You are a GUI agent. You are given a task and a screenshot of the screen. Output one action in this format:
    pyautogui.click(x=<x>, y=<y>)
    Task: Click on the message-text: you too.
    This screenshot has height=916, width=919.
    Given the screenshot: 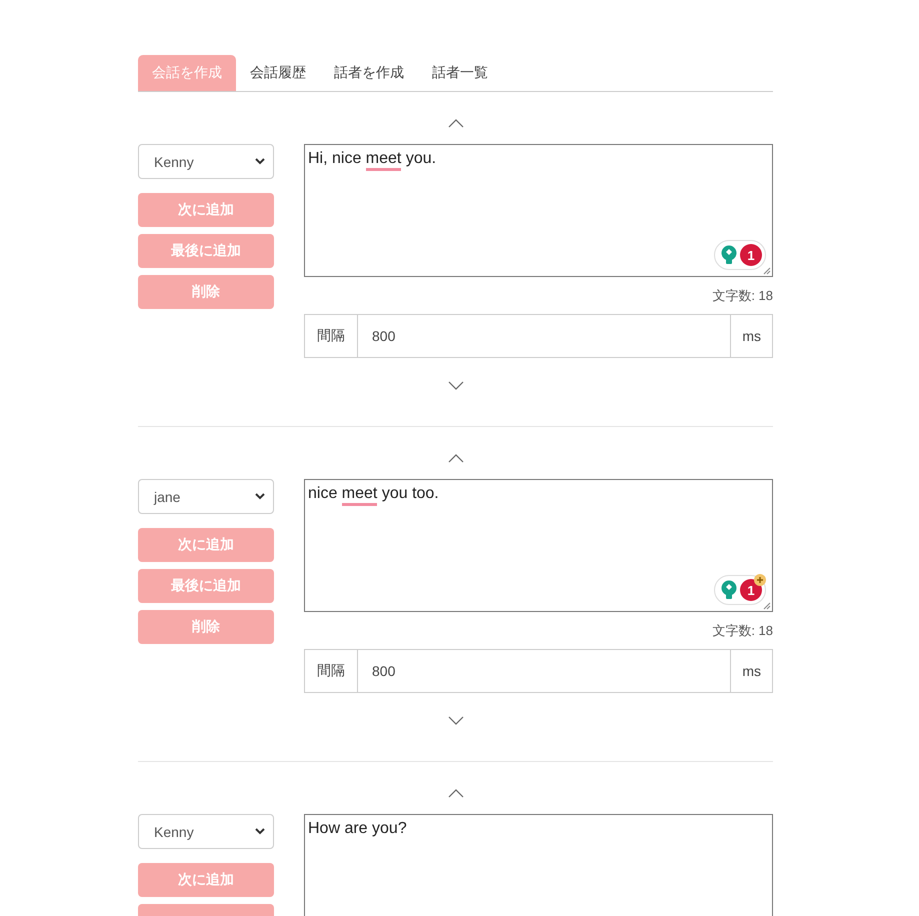 What is the action you would take?
    pyautogui.click(x=409, y=494)
    